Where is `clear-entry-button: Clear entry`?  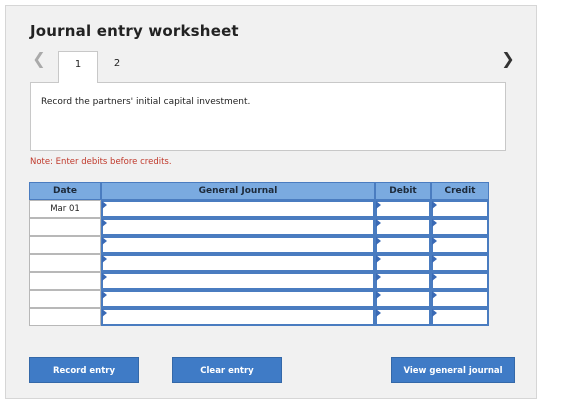
clear-entry-button: Clear entry is located at coordinates (227, 370).